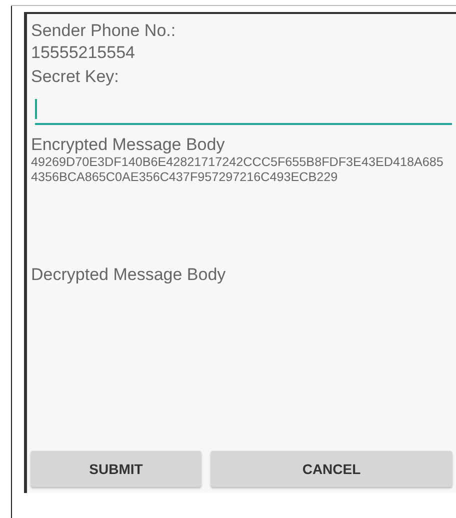 Image resolution: width=456 pixels, height=518 pixels. Describe the element at coordinates (237, 170) in the screenshot. I see `encrypted-body: 49269D70E3DF140B6E42821717242CCC5F655B8FDF3E43ED418A6854356BCA865C0AE356C437F957297216C493ECB229` at that location.